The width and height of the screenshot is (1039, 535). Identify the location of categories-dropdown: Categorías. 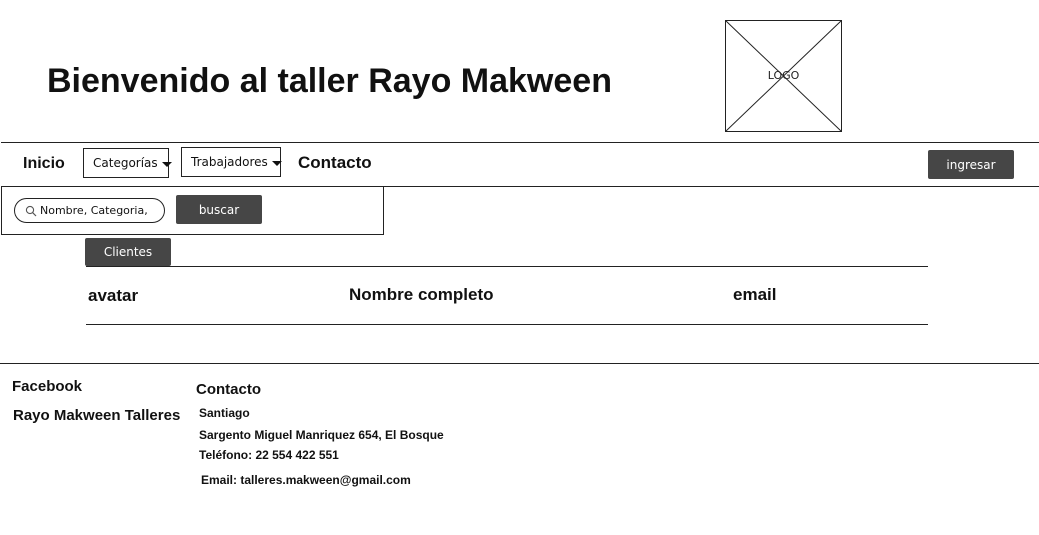
(127, 163).